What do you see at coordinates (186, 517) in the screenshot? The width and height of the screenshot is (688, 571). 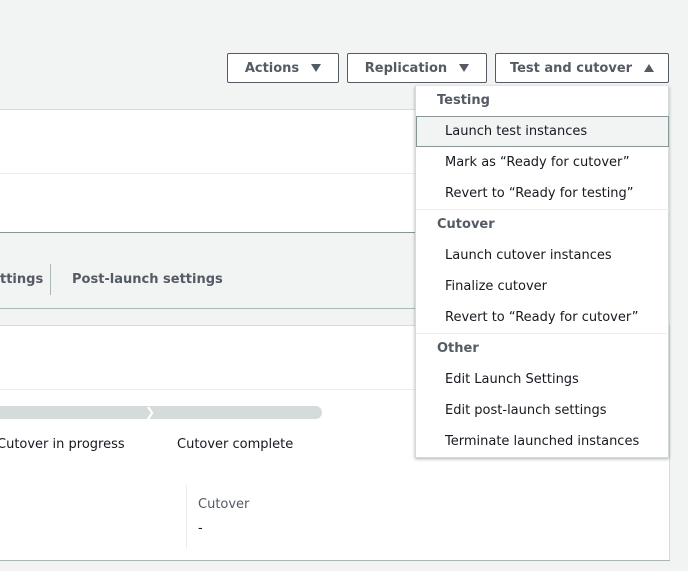 I see `column-divider` at bounding box center [186, 517].